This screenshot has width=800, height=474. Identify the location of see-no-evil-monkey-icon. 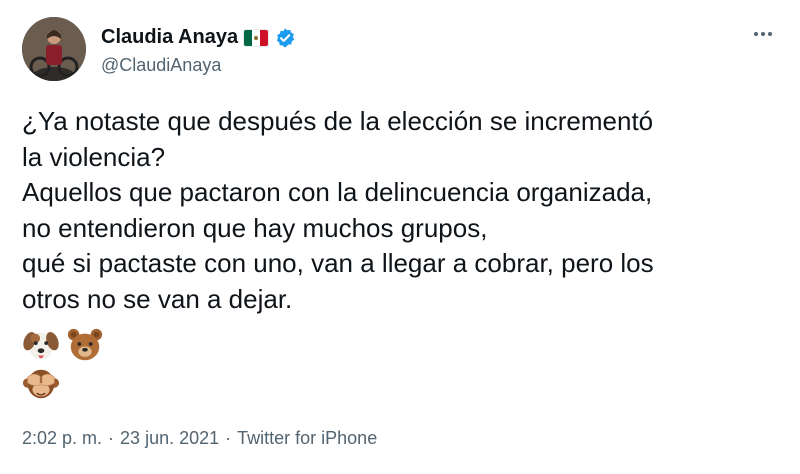
(41, 384).